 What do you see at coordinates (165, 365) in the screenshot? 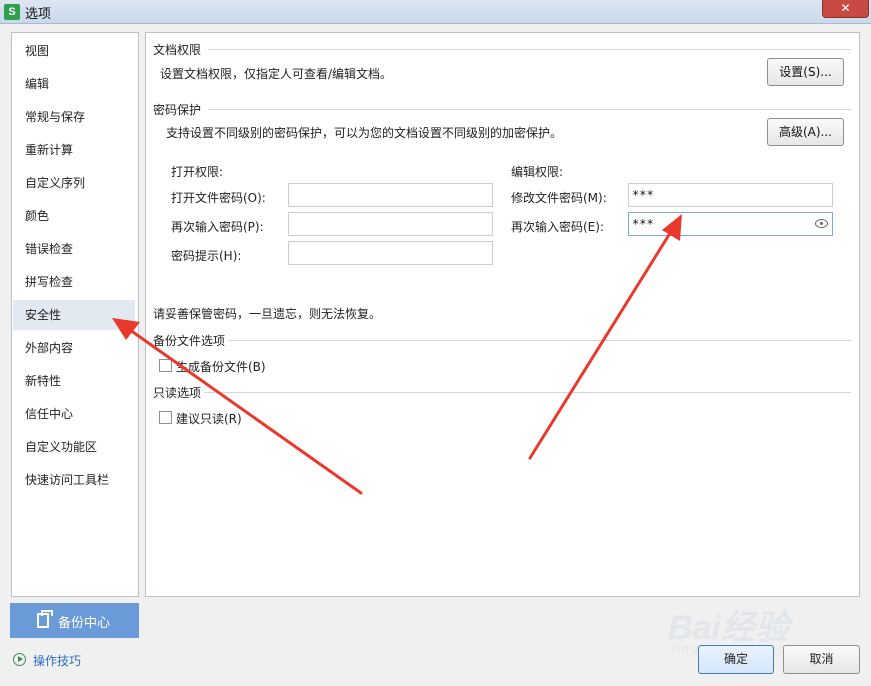
I see `backup-file-checkbox` at bounding box center [165, 365].